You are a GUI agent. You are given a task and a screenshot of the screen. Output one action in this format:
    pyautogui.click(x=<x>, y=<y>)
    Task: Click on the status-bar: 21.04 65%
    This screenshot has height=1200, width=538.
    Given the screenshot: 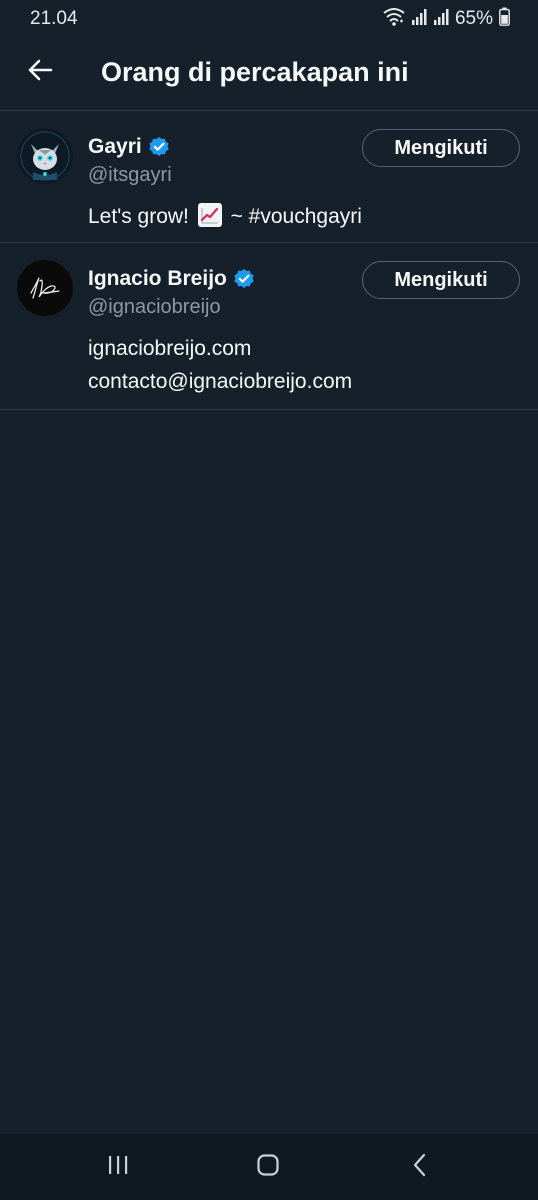 What is the action you would take?
    pyautogui.click(x=269, y=19)
    